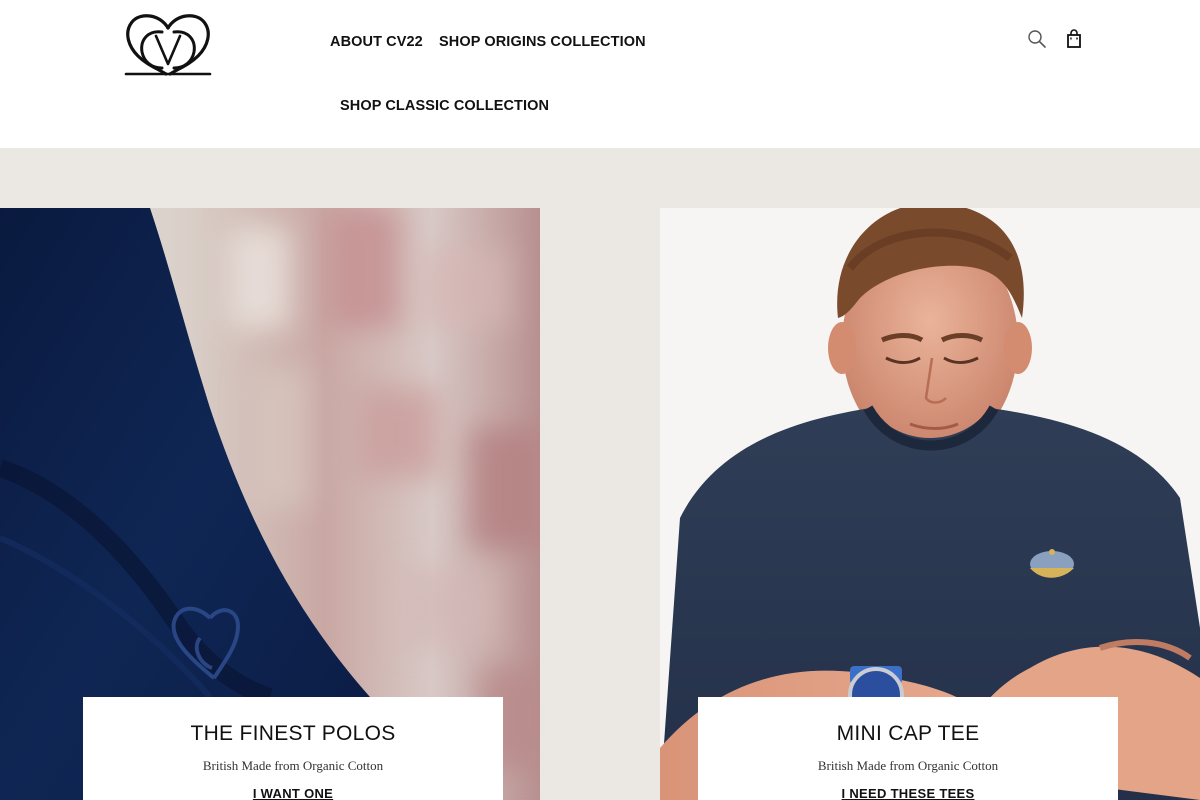 This screenshot has width=1200, height=800. Describe the element at coordinates (1037, 39) in the screenshot. I see `search-icon` at that location.